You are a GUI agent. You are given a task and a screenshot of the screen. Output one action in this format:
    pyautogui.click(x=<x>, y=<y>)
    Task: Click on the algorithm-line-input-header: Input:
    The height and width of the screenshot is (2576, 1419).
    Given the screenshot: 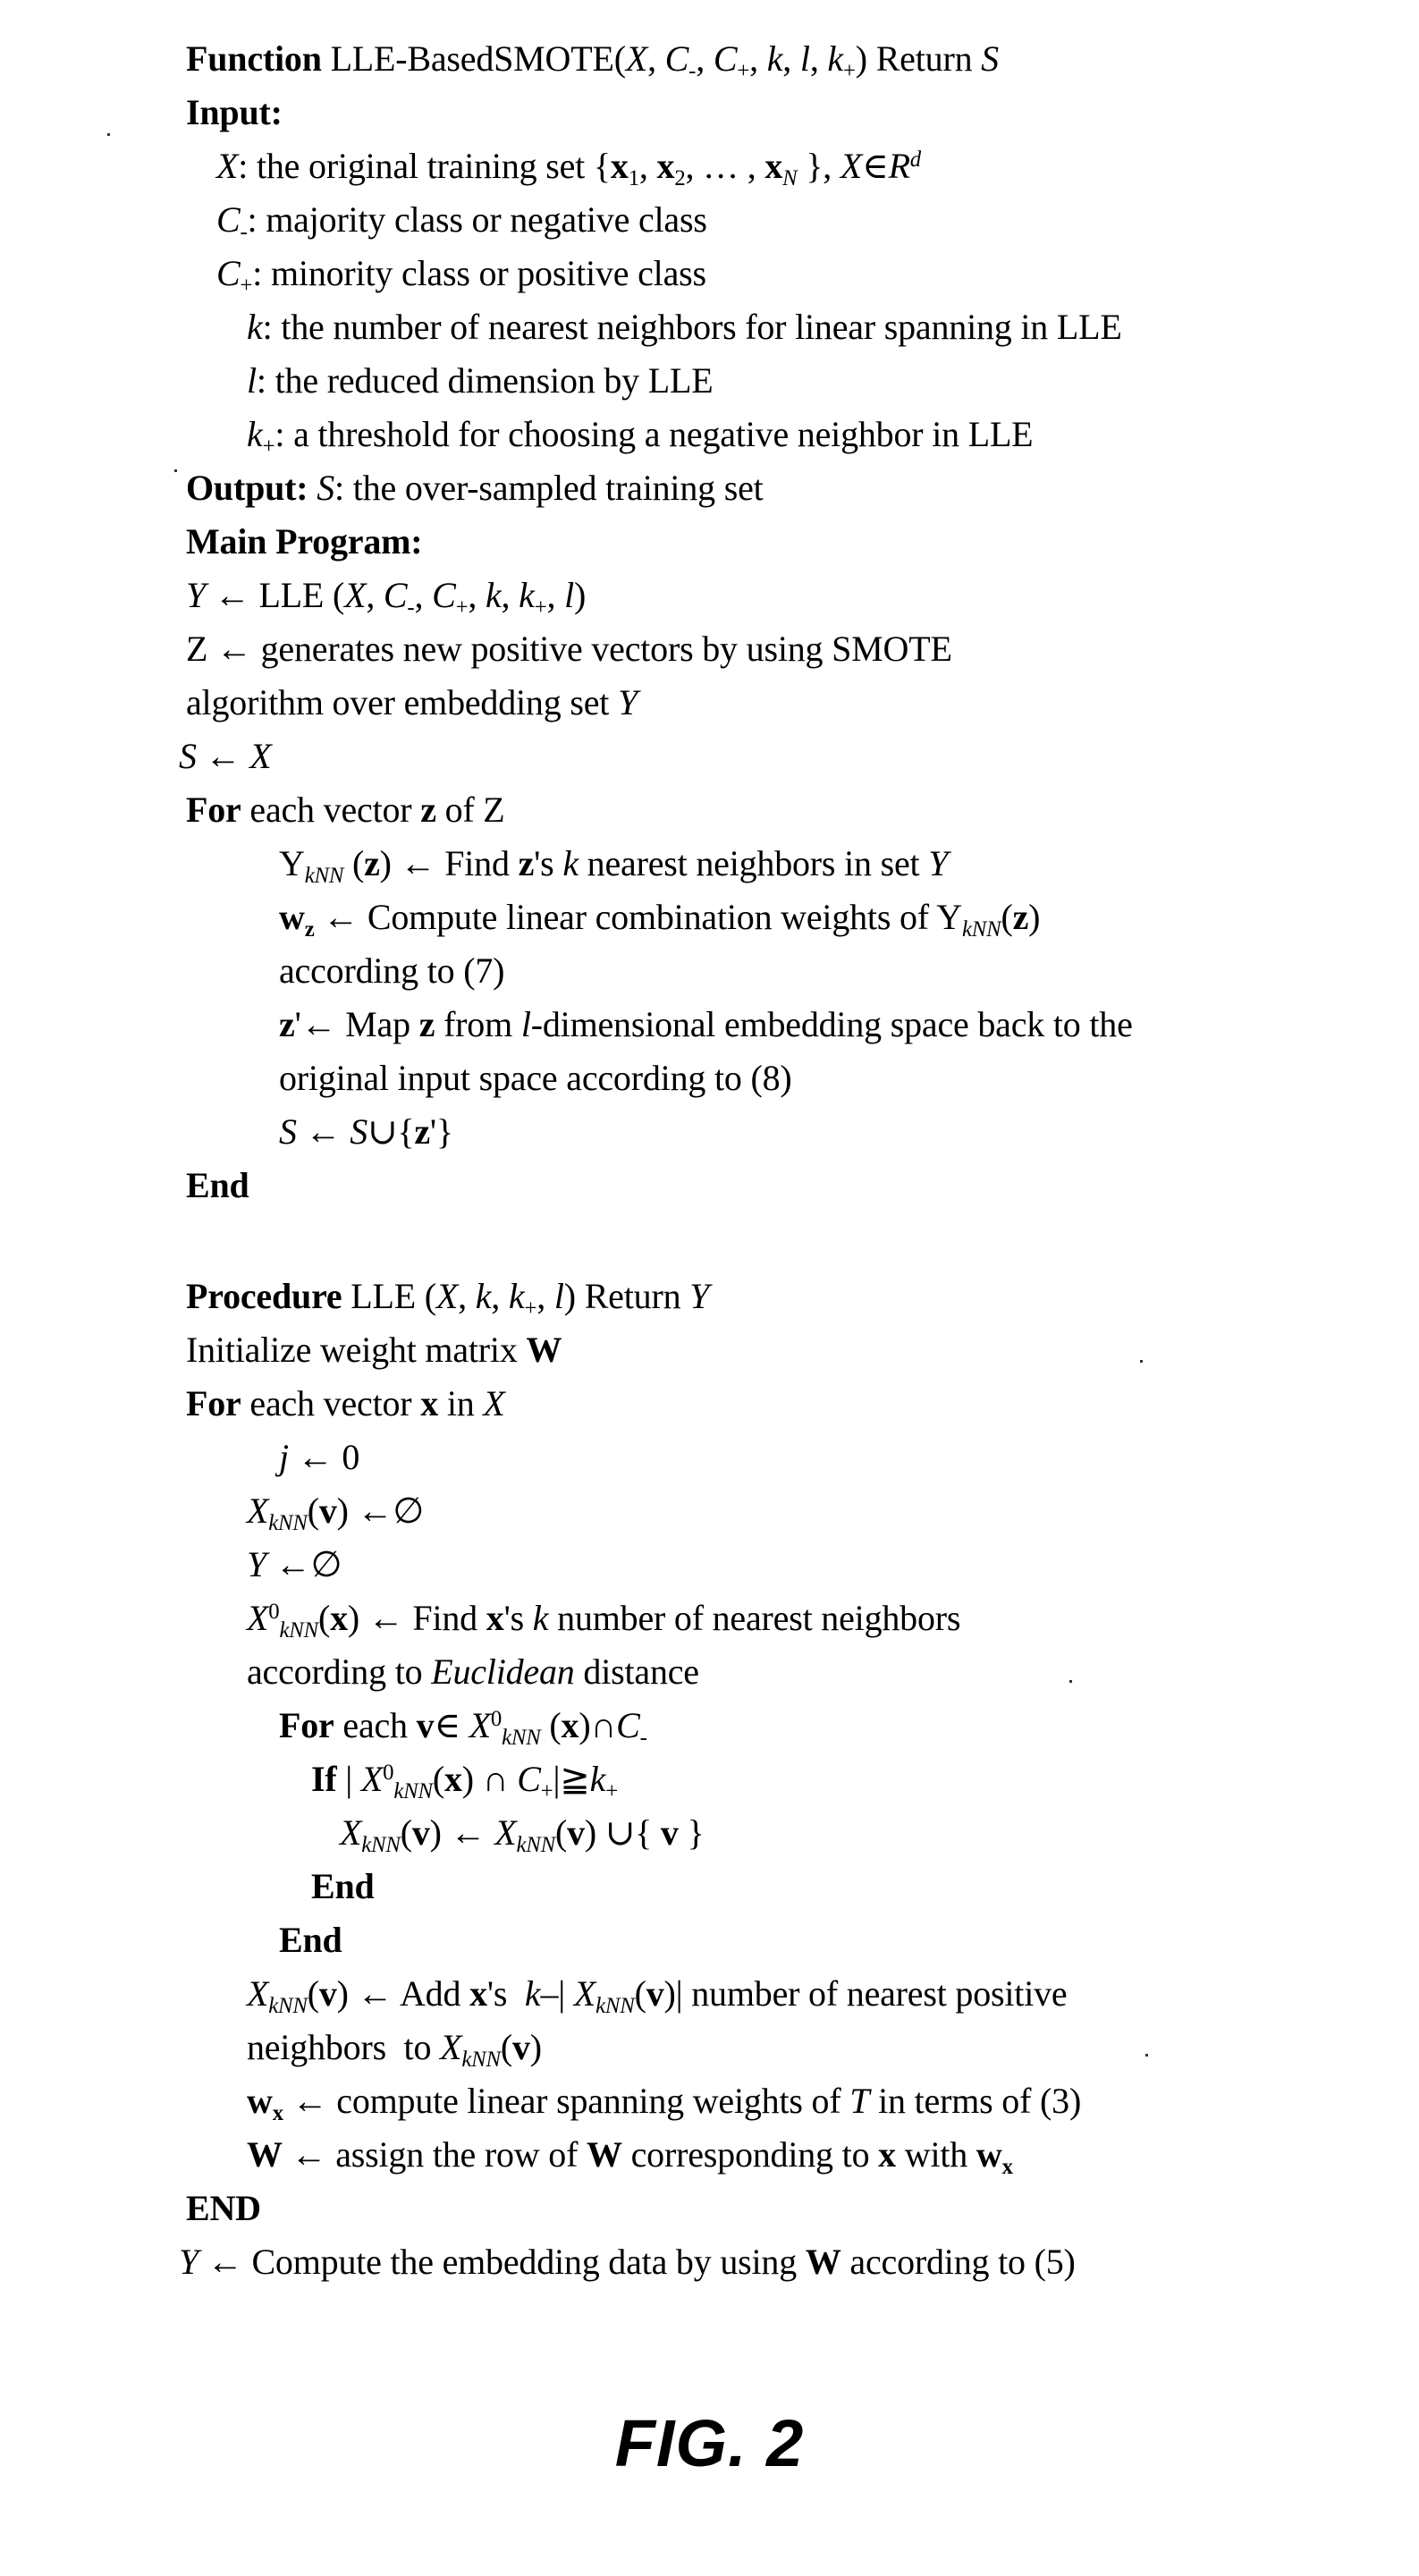 What is the action you would take?
    pyautogui.click(x=234, y=112)
    